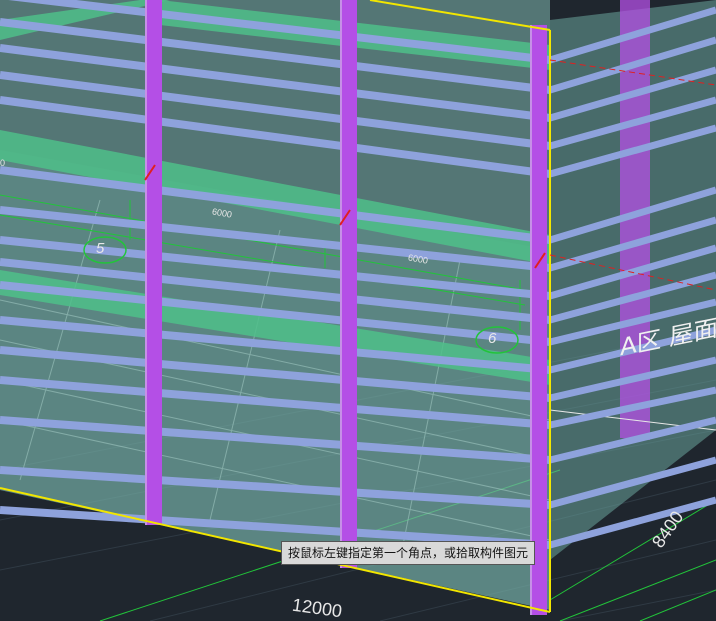 This screenshot has width=716, height=621. What do you see at coordinates (3, 163) in the screenshot?
I see `dimension-left: 0` at bounding box center [3, 163].